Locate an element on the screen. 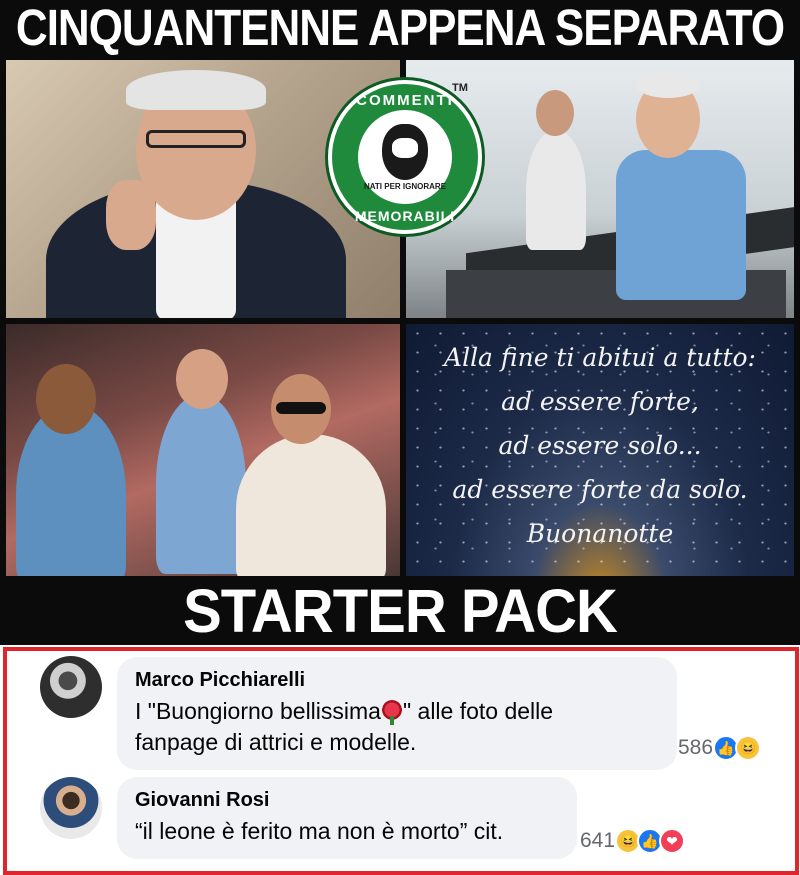 This screenshot has width=800, height=875. reaction-count: 586 is located at coordinates (696, 747).